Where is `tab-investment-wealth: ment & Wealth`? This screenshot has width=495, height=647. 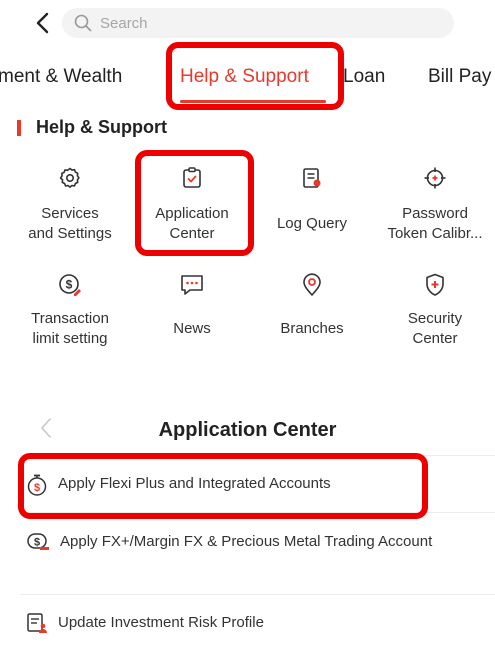 tab-investment-wealth: ment & Wealth is located at coordinates (61, 77).